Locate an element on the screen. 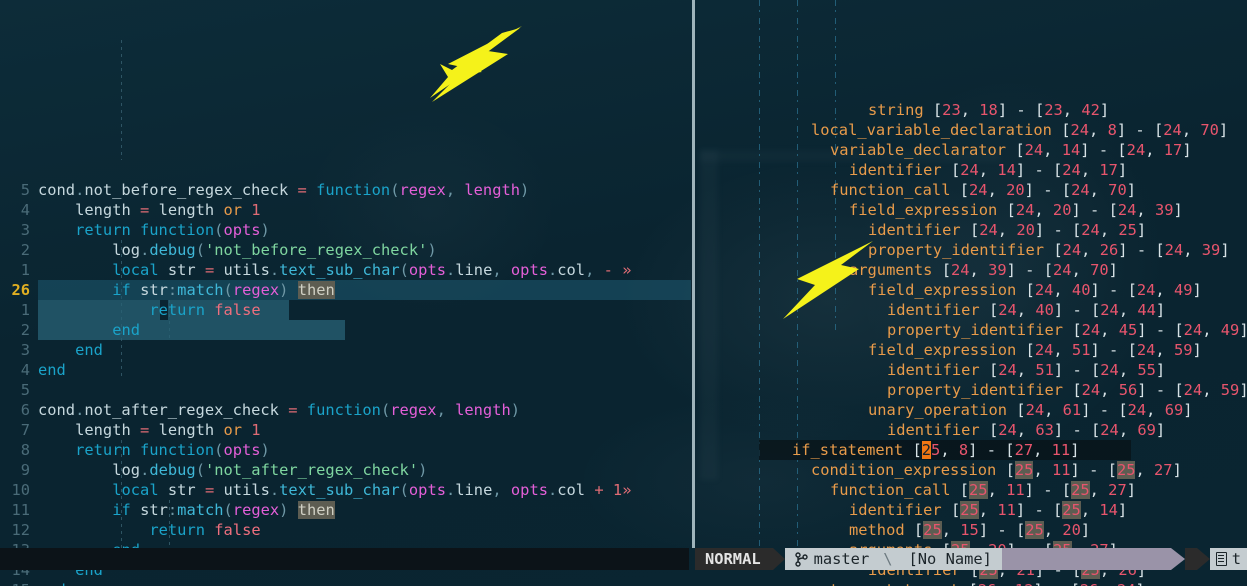 The image size is (1247, 586). source-line-text: end is located at coordinates (52, 370).